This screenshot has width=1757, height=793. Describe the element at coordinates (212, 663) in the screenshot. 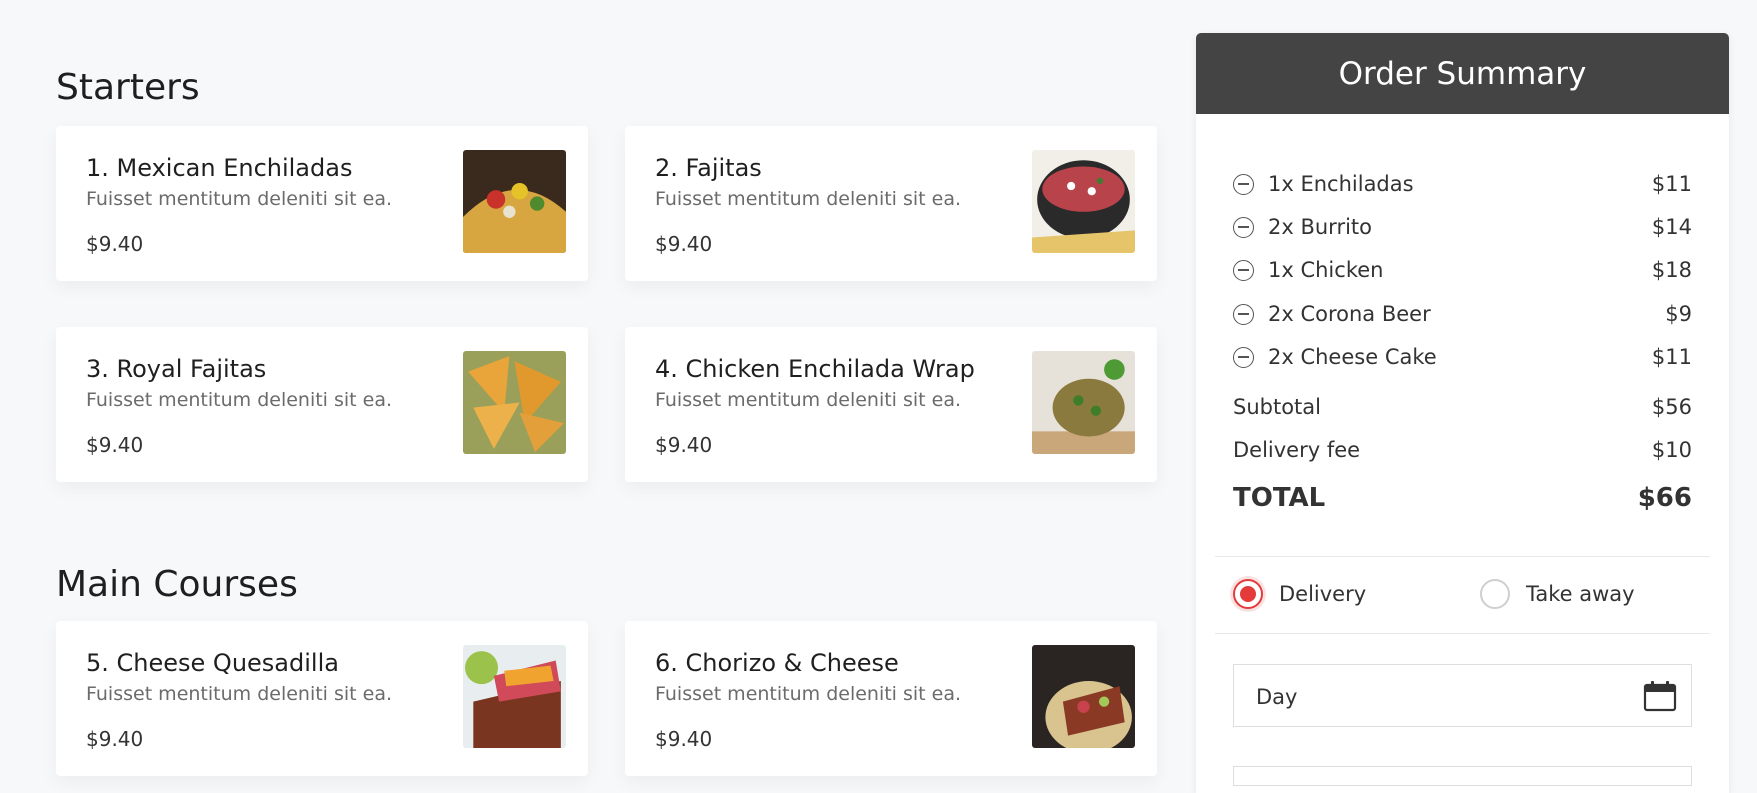

I see `menu-item-name: 5. Cheese Quesadilla` at that location.